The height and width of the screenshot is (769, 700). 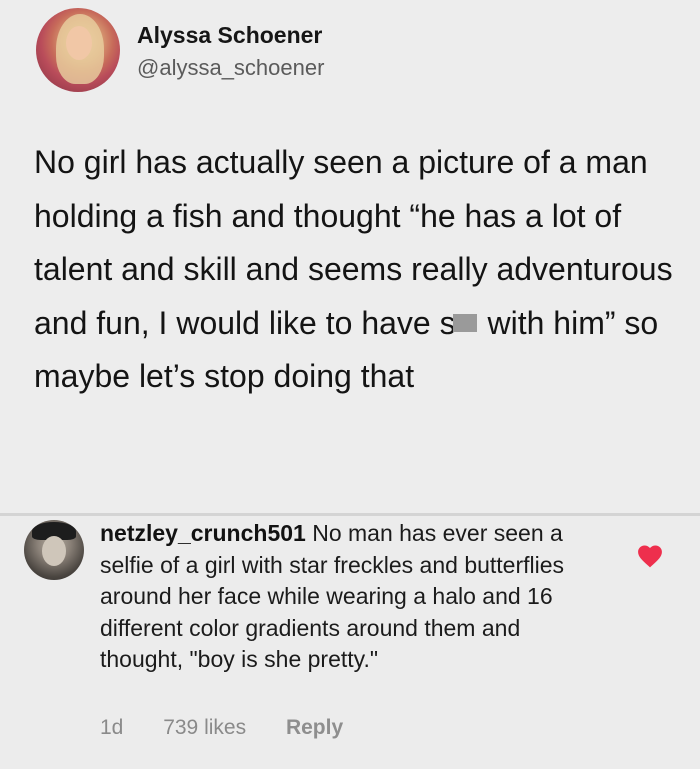 What do you see at coordinates (464, 322) in the screenshot?
I see `censor-block` at bounding box center [464, 322].